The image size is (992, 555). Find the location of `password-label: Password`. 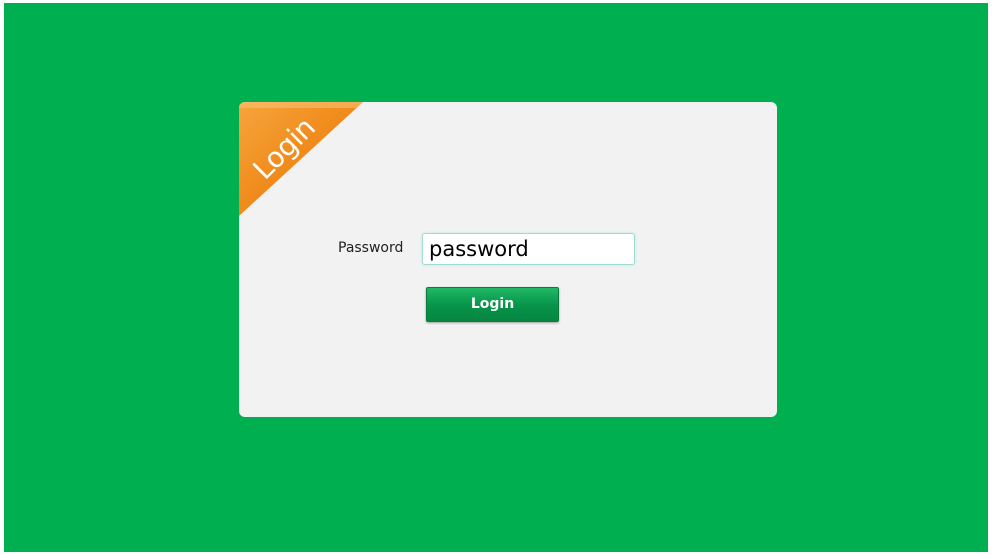

password-label: Password is located at coordinates (371, 248).